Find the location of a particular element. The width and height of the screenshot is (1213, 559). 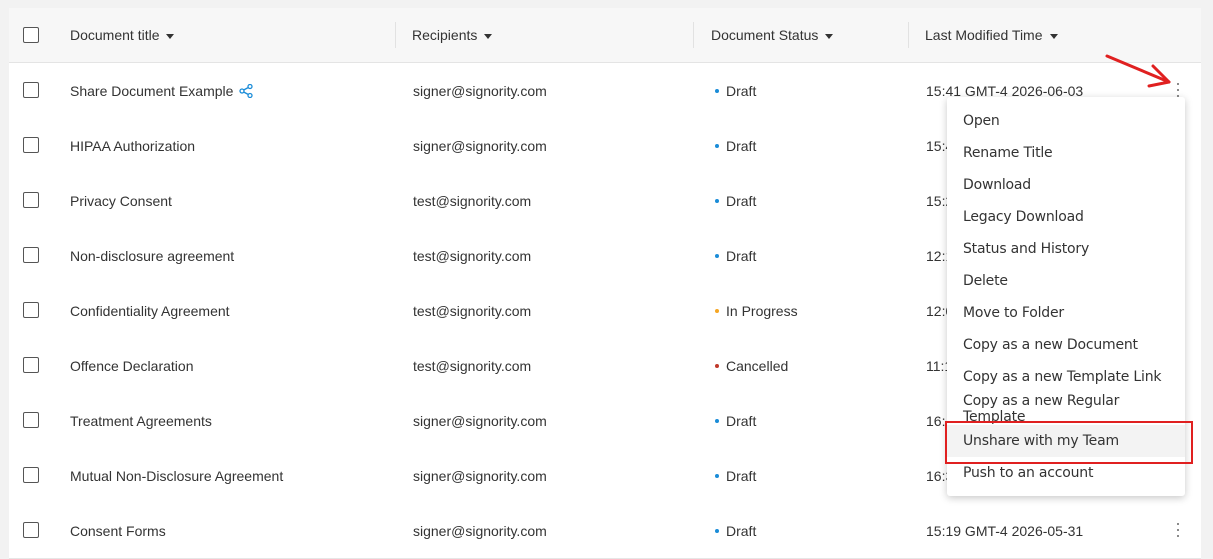

document-title-cell: Mutual Non-Disclosure Agreement is located at coordinates (176, 475).